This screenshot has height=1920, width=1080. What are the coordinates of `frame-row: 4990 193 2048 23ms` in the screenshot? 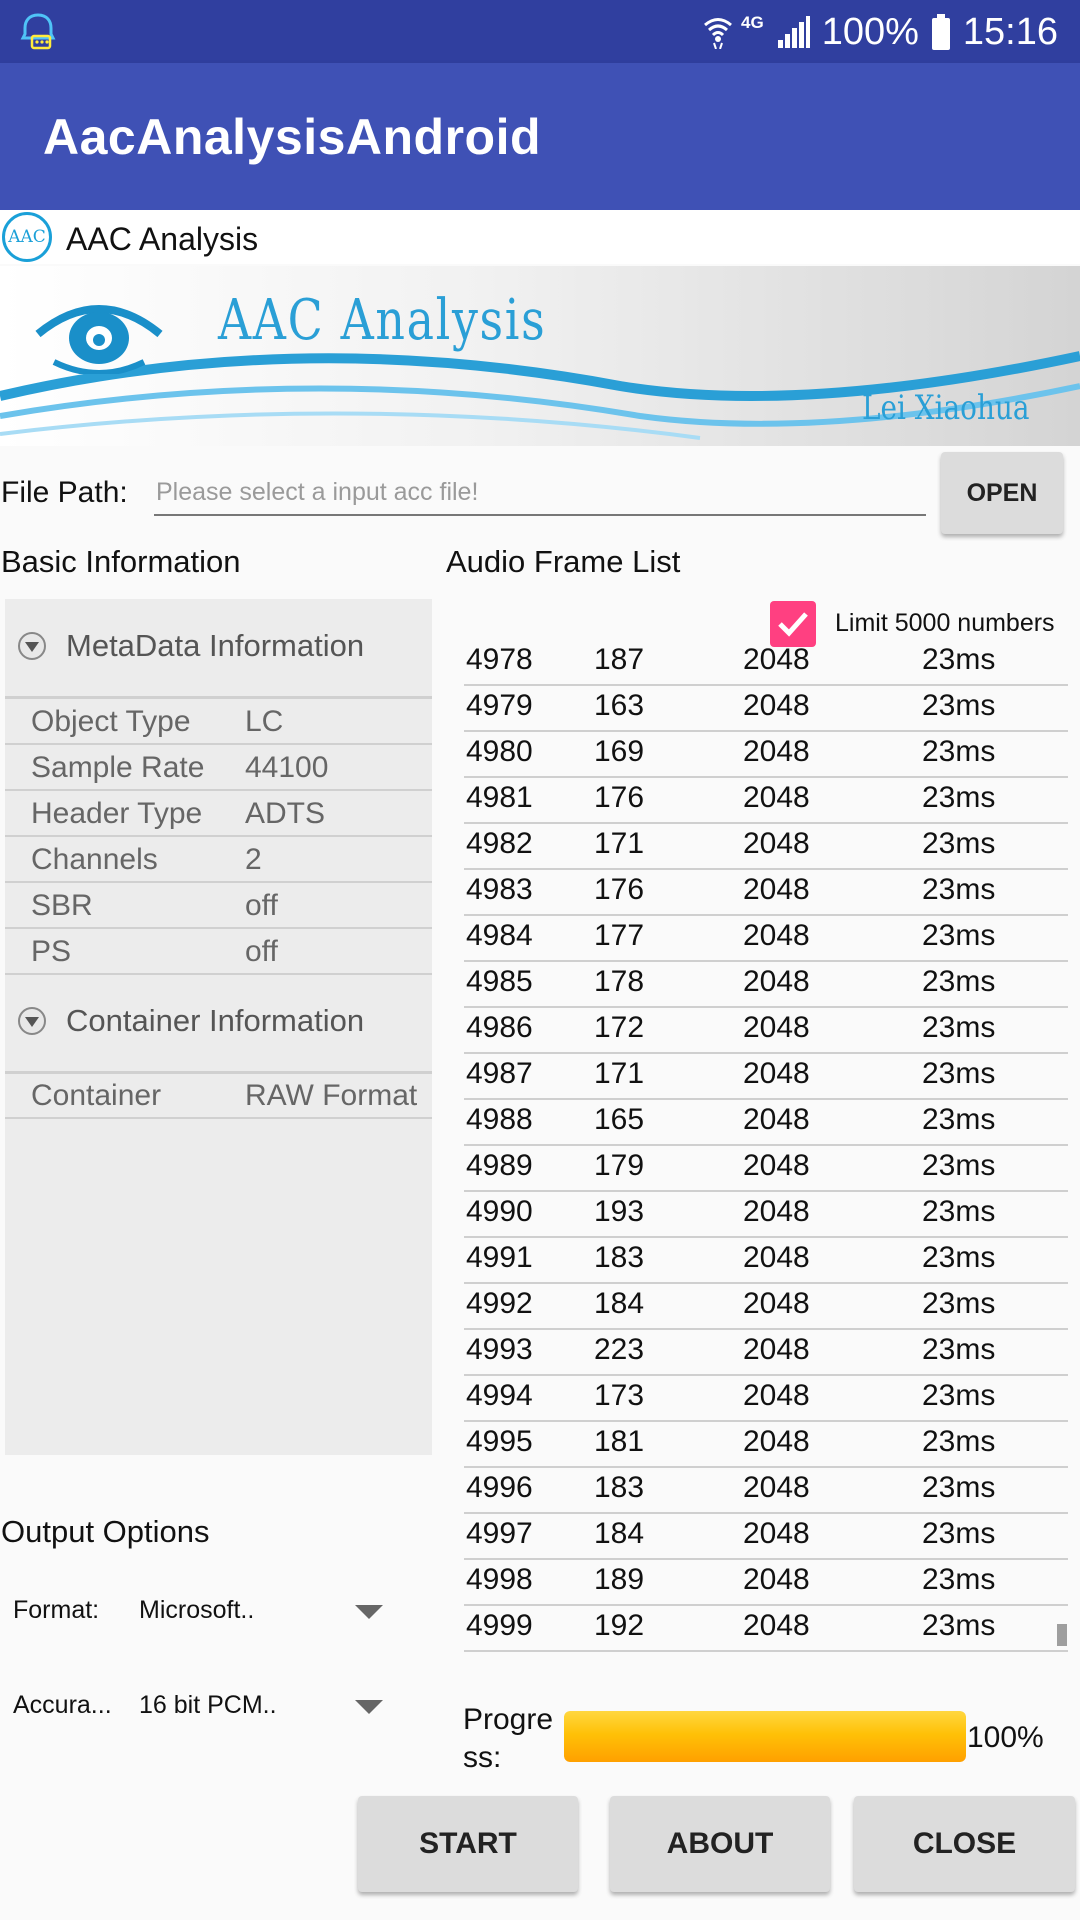 It's located at (766, 1215).